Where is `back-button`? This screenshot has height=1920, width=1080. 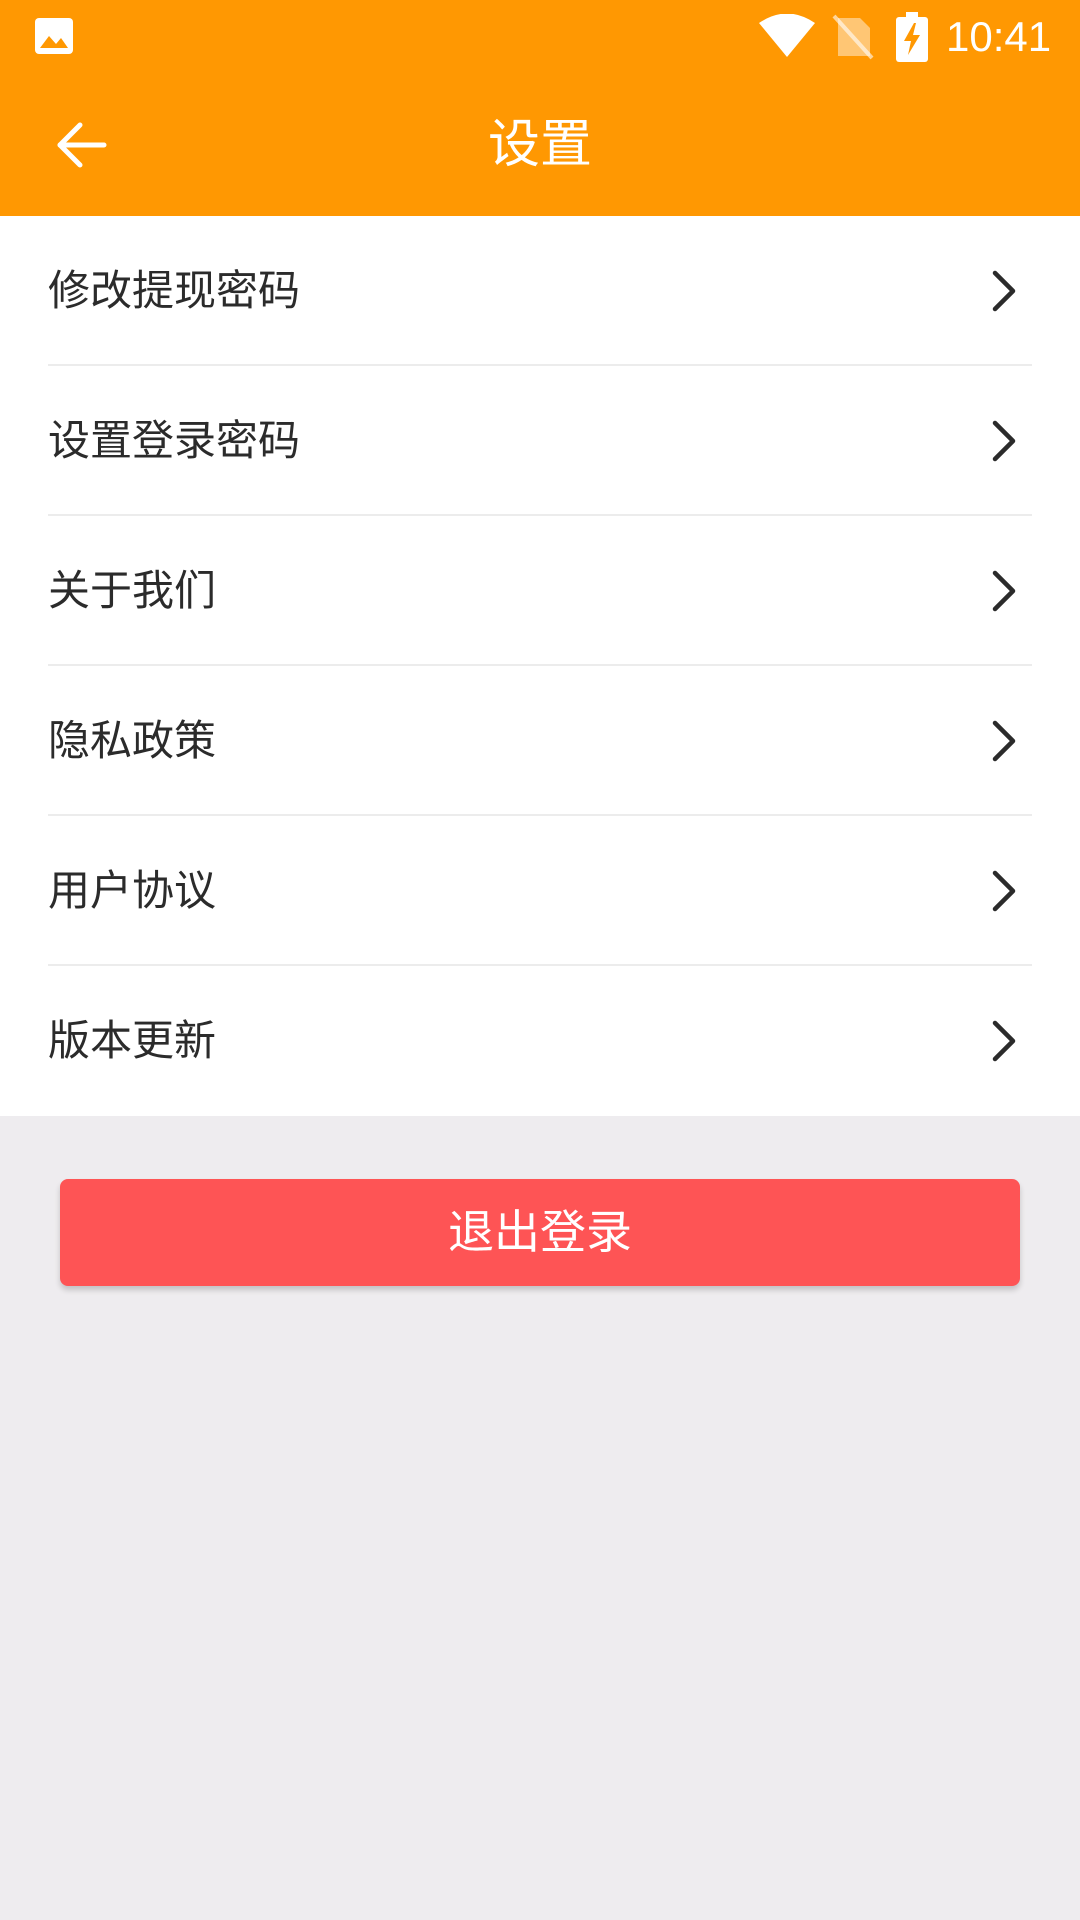
back-button is located at coordinates (85, 146).